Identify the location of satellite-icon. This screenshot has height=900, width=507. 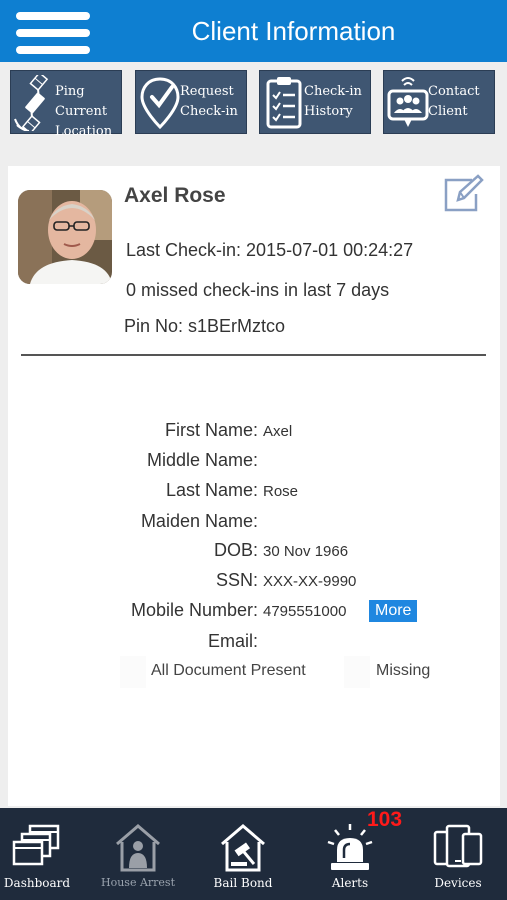
(31, 103).